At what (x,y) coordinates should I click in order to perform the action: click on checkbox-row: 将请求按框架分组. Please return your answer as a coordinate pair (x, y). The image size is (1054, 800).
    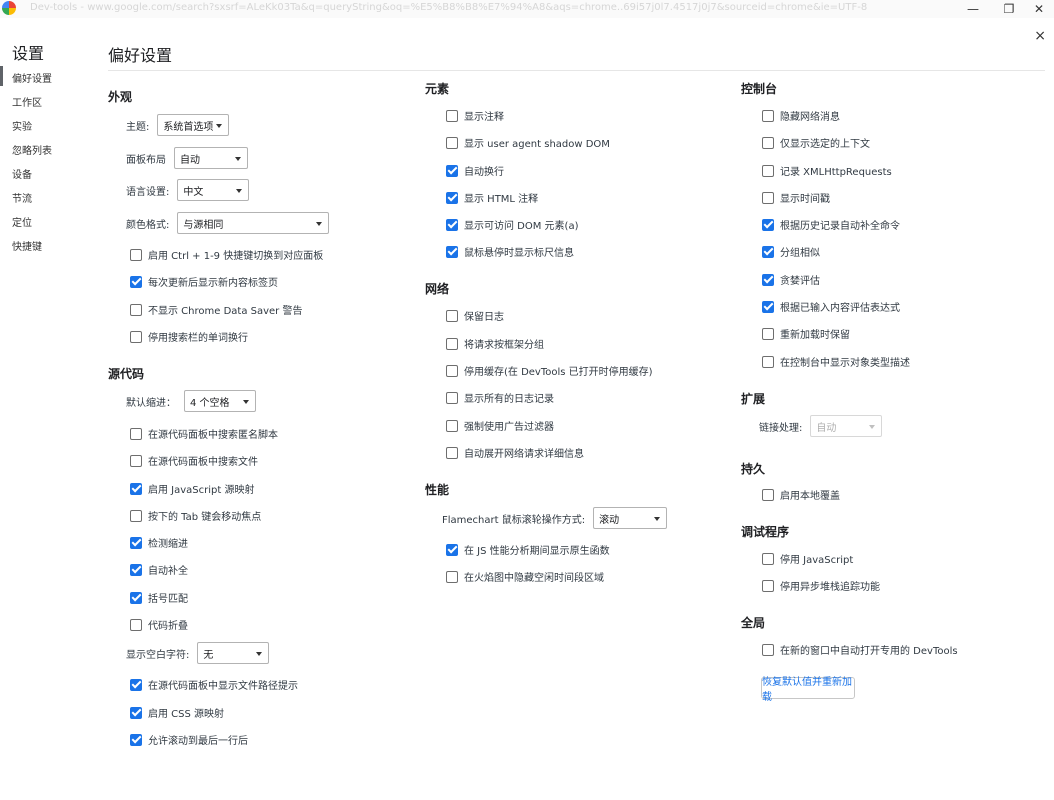
    Looking at the image, I should click on (495, 343).